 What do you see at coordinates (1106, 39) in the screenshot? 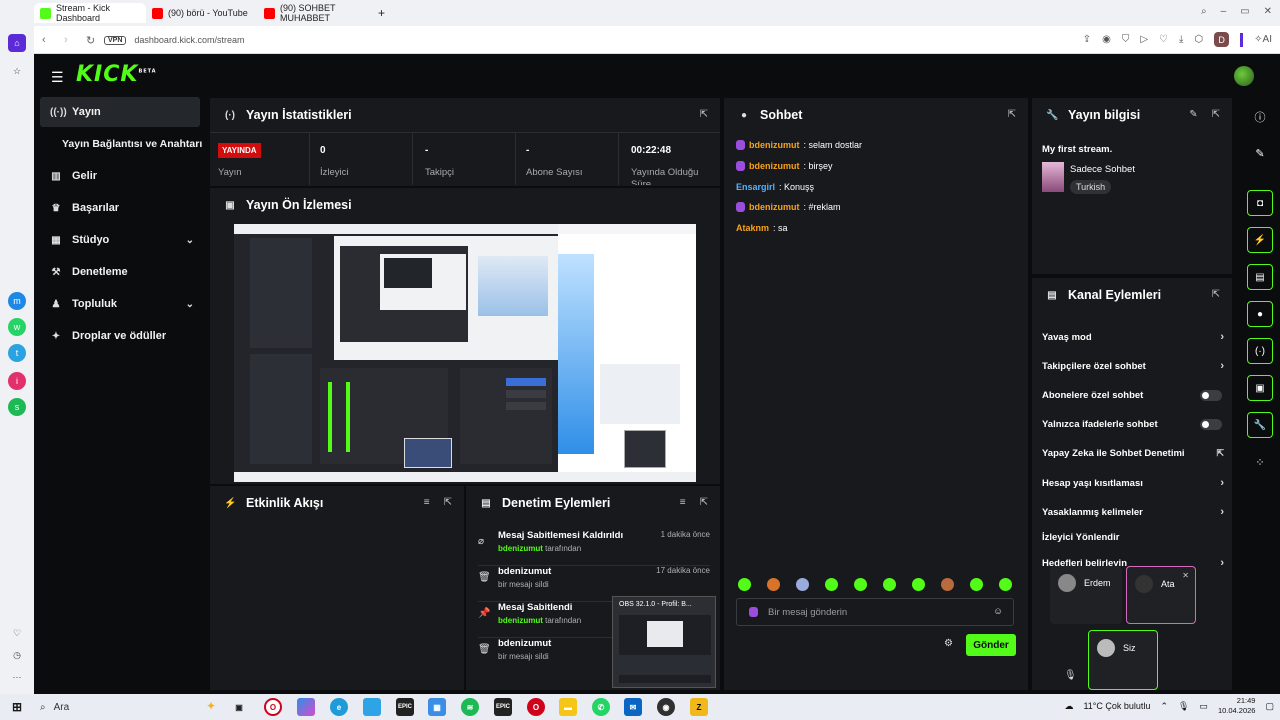
I see `camera-icon: ◉` at bounding box center [1106, 39].